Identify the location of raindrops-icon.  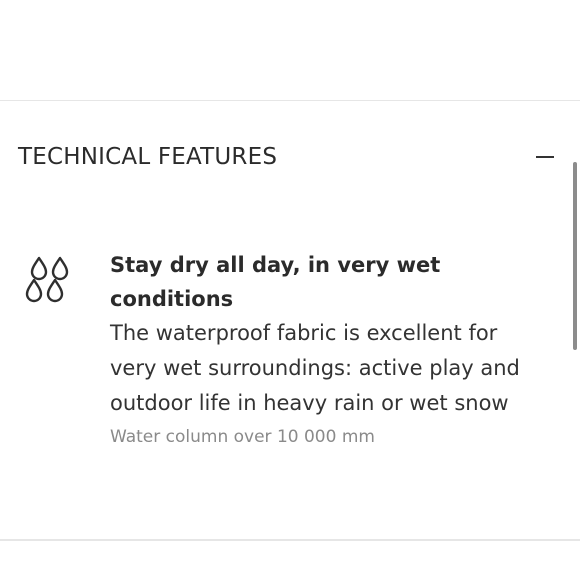
(47, 279).